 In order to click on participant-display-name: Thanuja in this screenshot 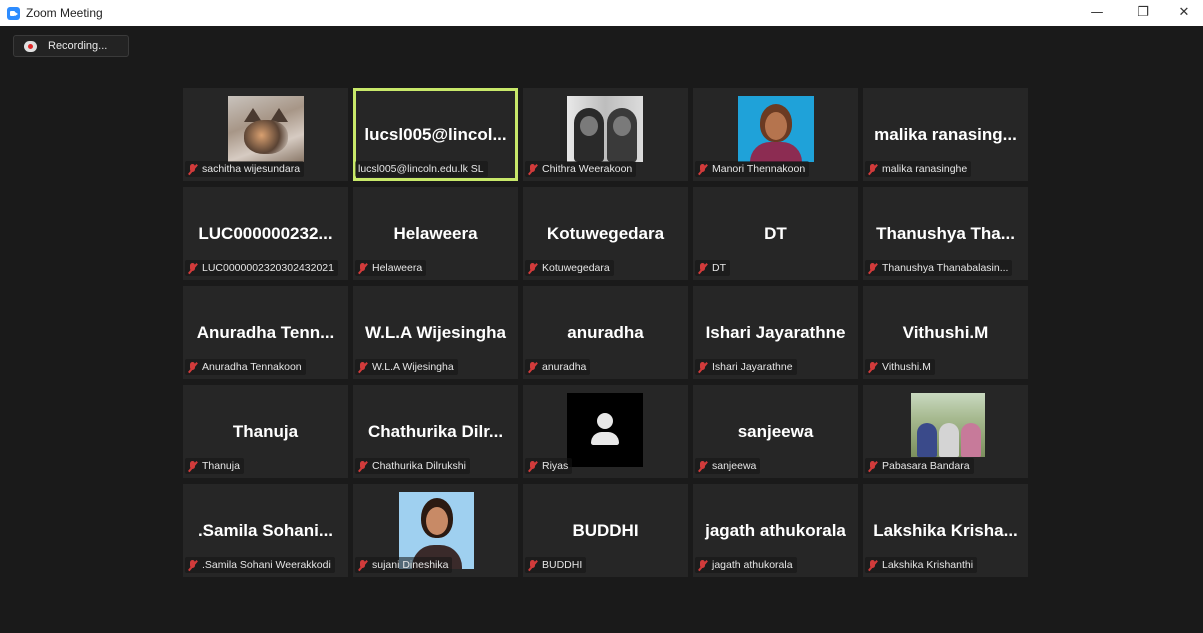, I will do `click(265, 431)`.